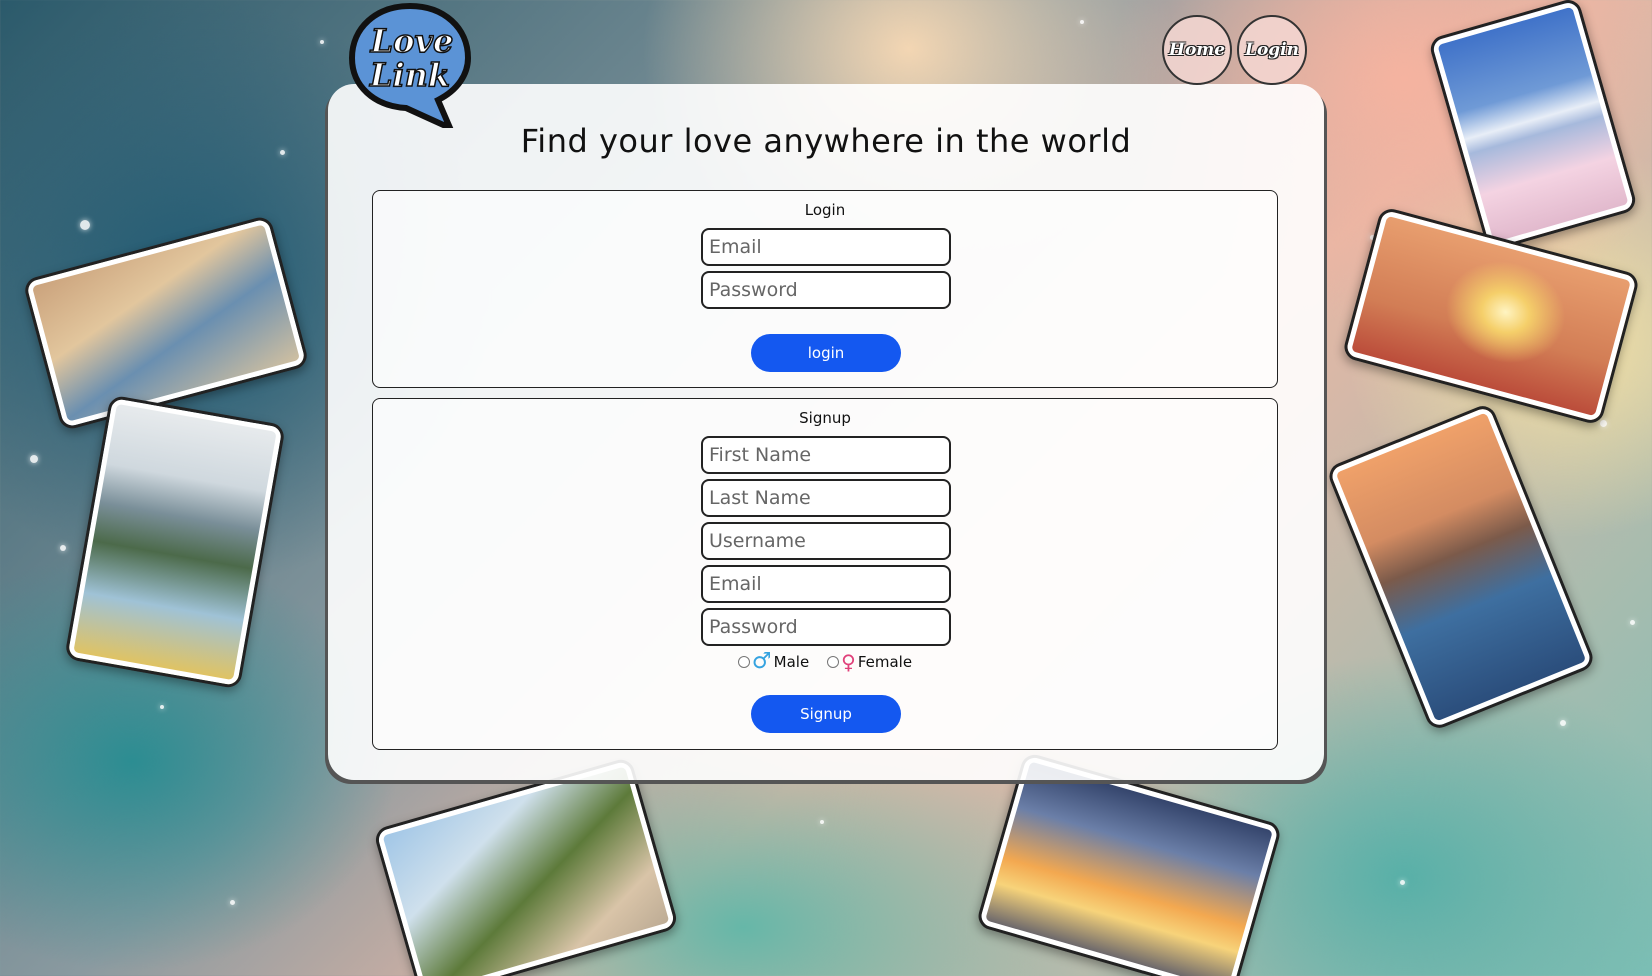  What do you see at coordinates (761, 661) in the screenshot?
I see `male-symbol-icon: ♂` at bounding box center [761, 661].